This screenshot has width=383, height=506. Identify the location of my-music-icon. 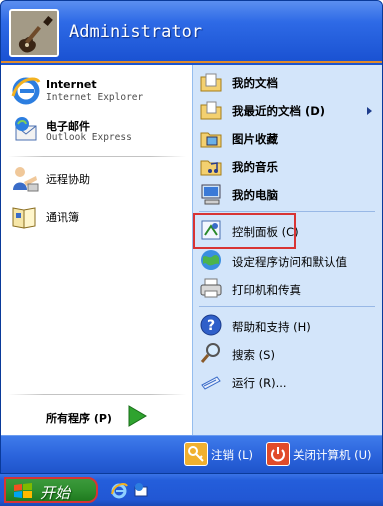
(211, 166).